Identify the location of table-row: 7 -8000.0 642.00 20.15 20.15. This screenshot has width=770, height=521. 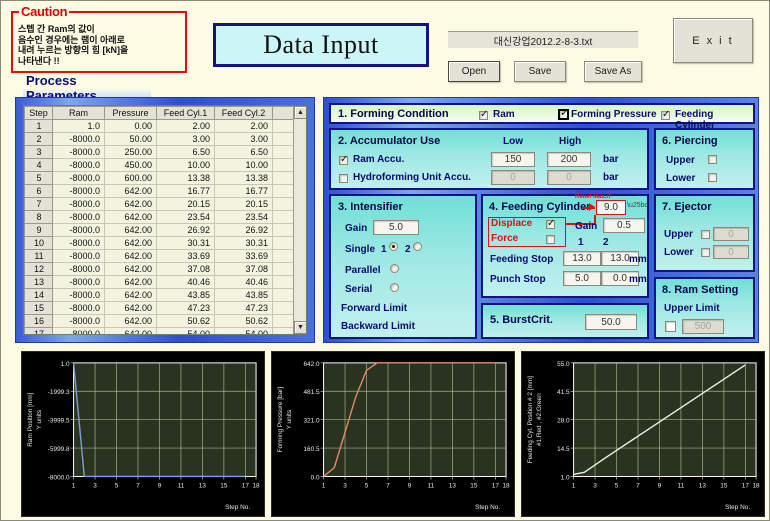
(160, 204).